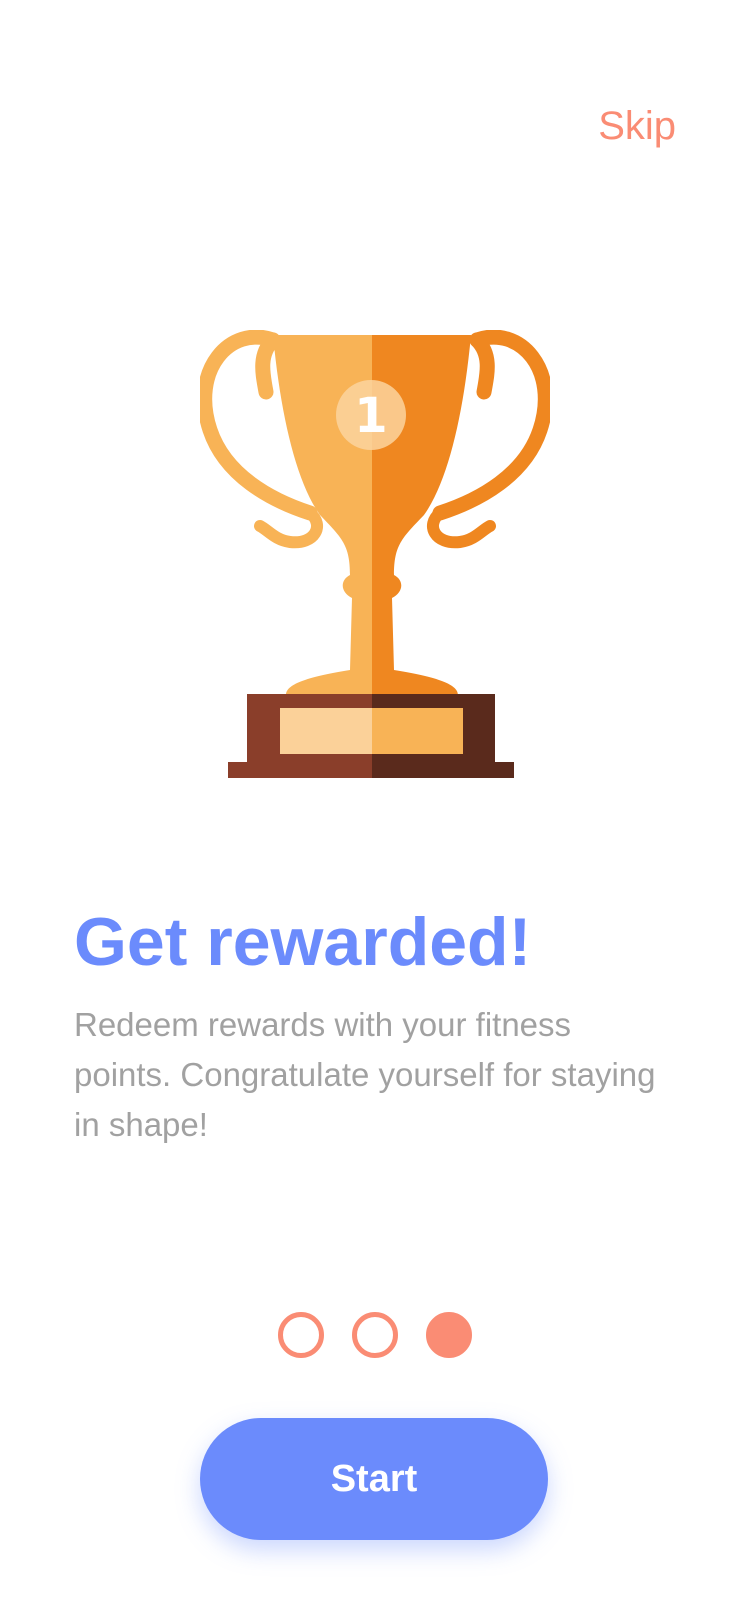  What do you see at coordinates (374, 1479) in the screenshot?
I see `start-button: Start` at bounding box center [374, 1479].